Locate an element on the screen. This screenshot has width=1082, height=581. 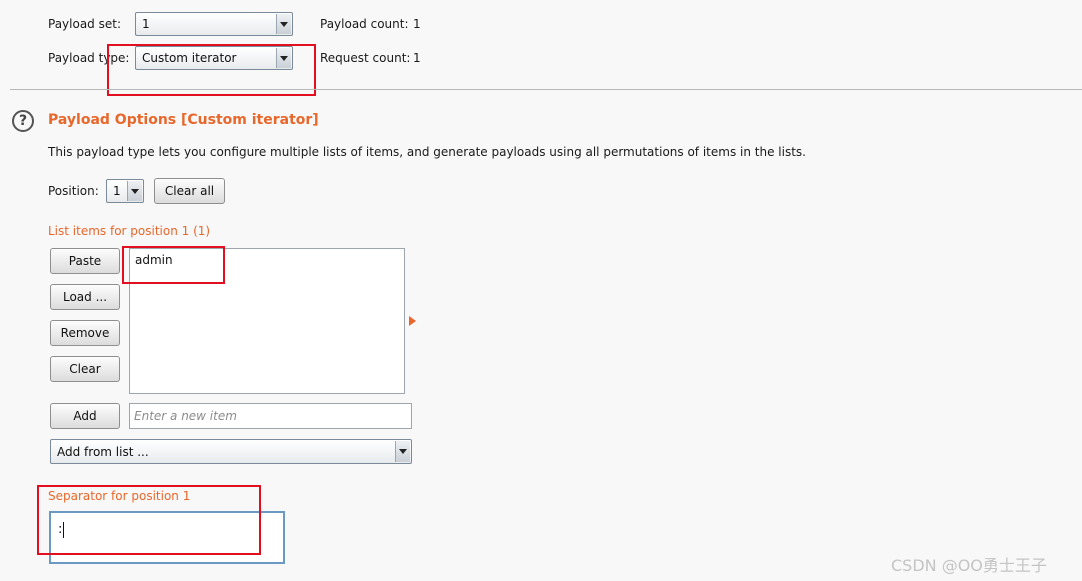
help-icon: ? is located at coordinates (23, 121).